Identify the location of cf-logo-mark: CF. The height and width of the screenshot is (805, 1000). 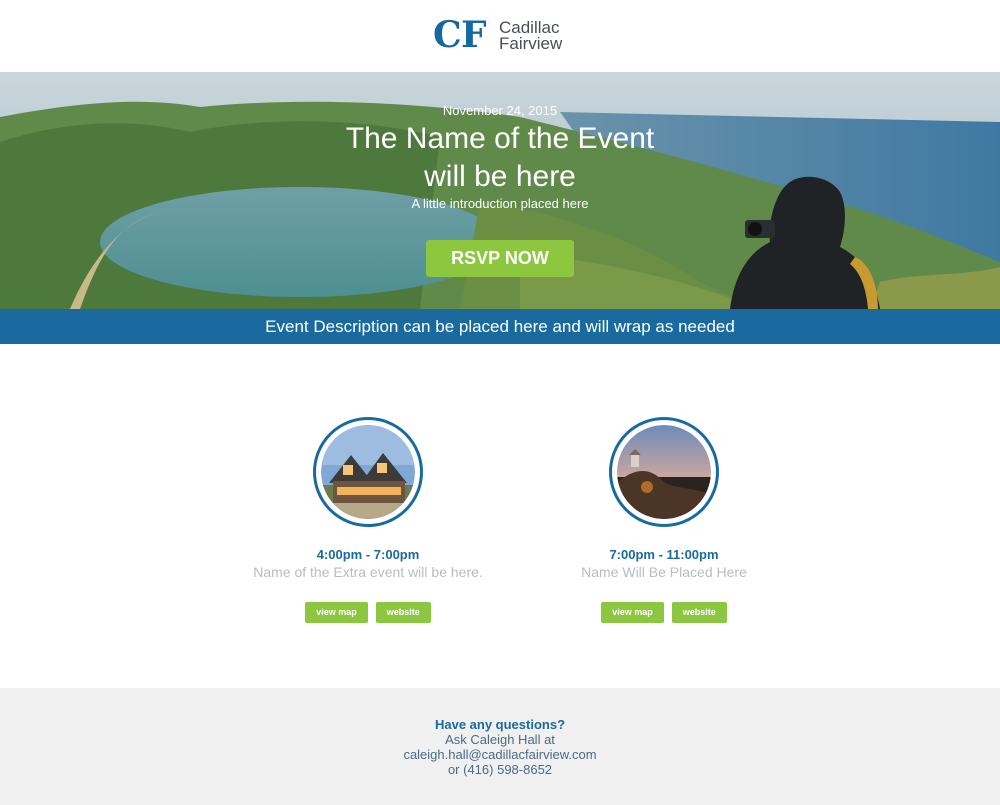
(460, 35).